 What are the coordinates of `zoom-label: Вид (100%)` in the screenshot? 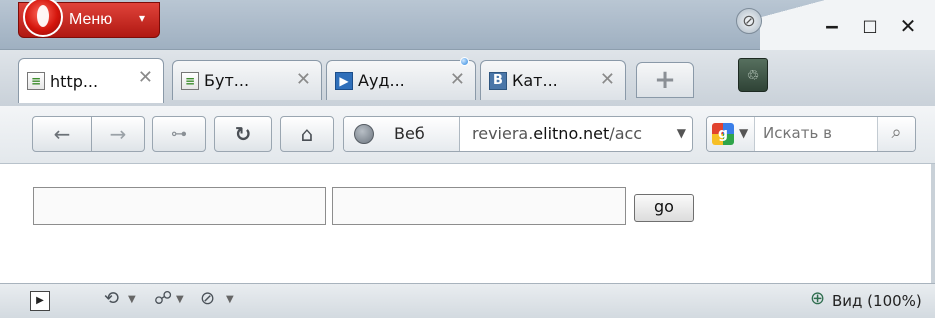 It's located at (877, 301).